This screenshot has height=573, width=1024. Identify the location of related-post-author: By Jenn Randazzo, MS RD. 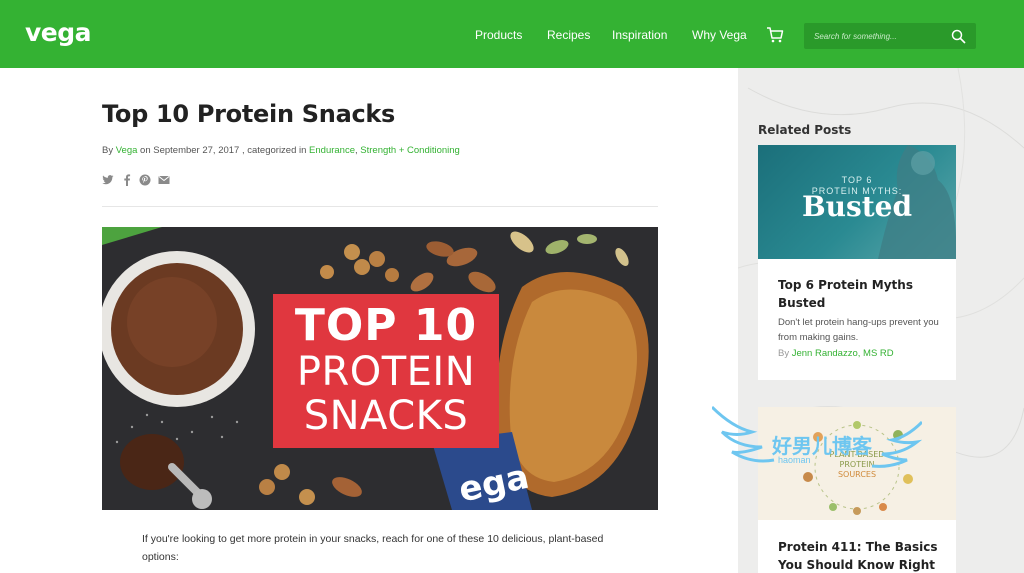
(836, 353).